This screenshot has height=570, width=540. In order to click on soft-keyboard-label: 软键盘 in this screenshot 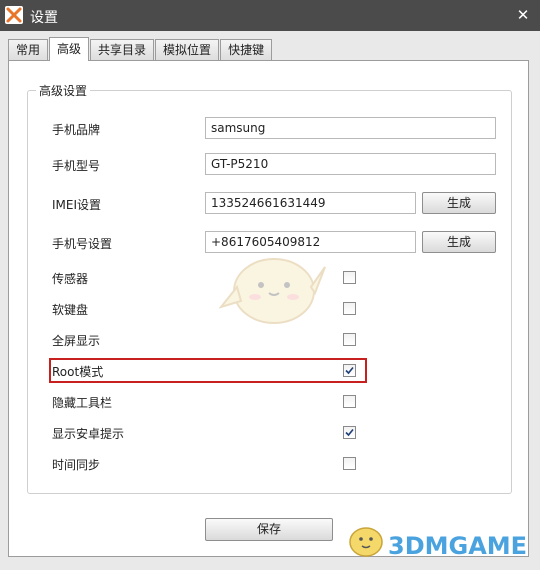, I will do `click(70, 310)`.